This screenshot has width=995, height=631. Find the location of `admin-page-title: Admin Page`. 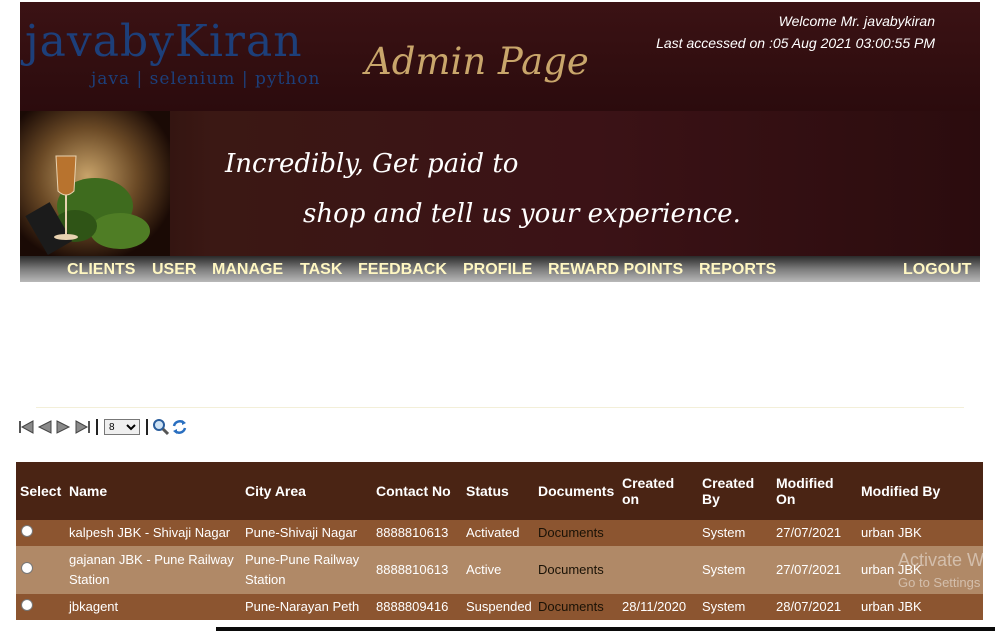

admin-page-title: Admin Page is located at coordinates (477, 61).